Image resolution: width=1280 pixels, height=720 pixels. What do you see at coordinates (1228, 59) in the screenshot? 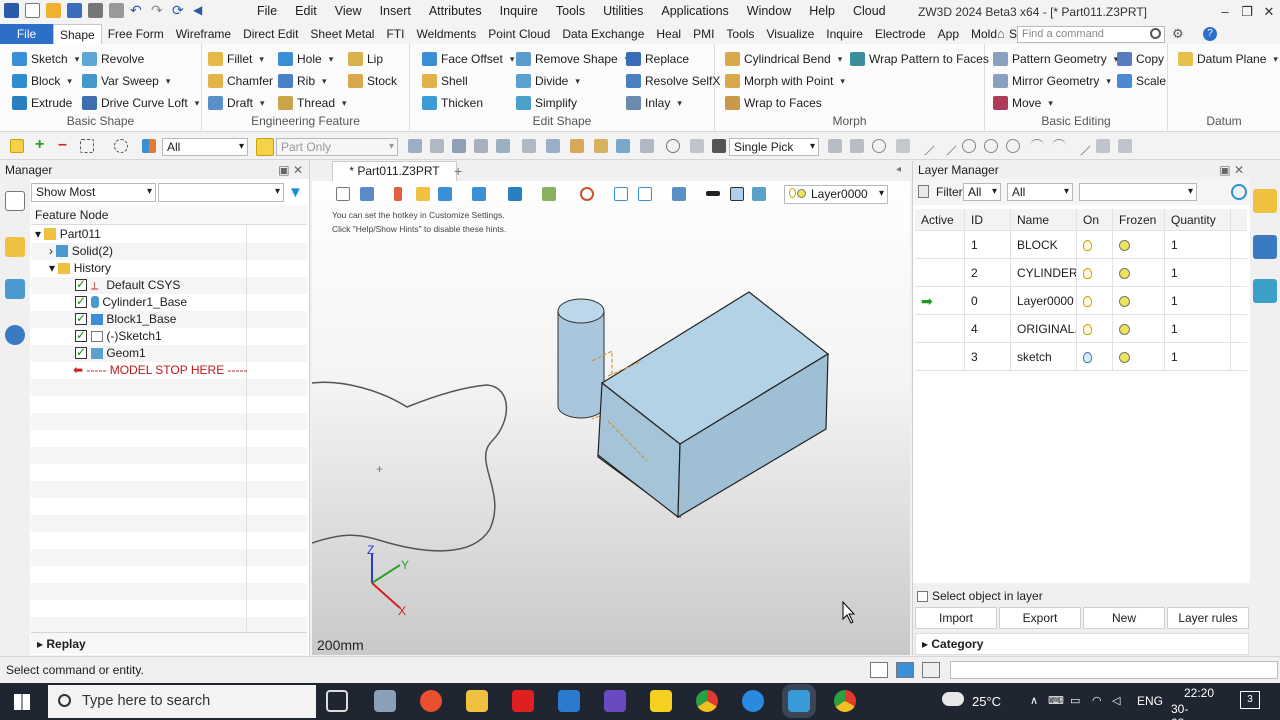
I see `datum-plane-button: Datum Plane` at bounding box center [1228, 59].